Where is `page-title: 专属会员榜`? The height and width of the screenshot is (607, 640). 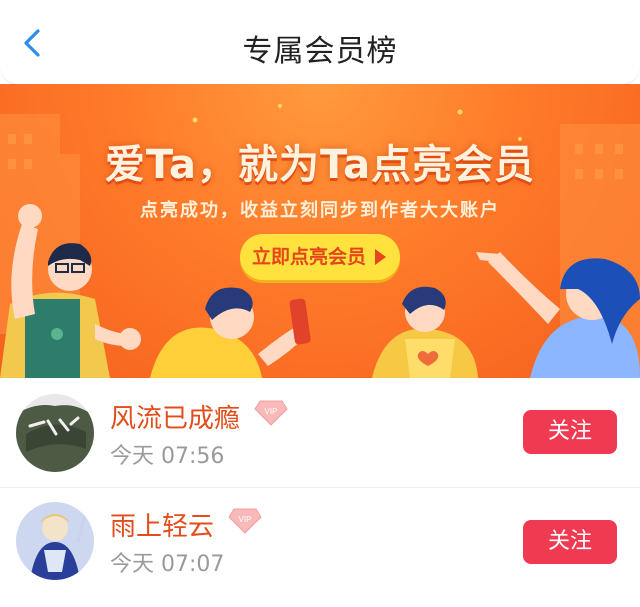 page-title: 专属会员榜 is located at coordinates (320, 51).